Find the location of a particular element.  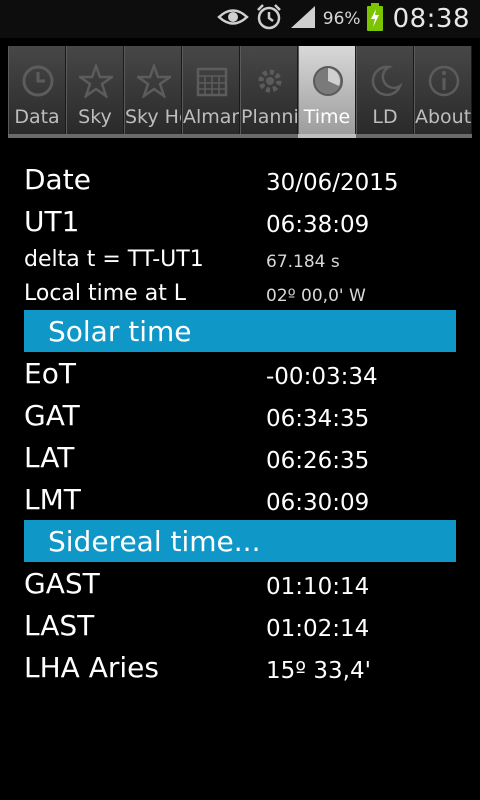

row-label: Local time at L is located at coordinates (105, 293).